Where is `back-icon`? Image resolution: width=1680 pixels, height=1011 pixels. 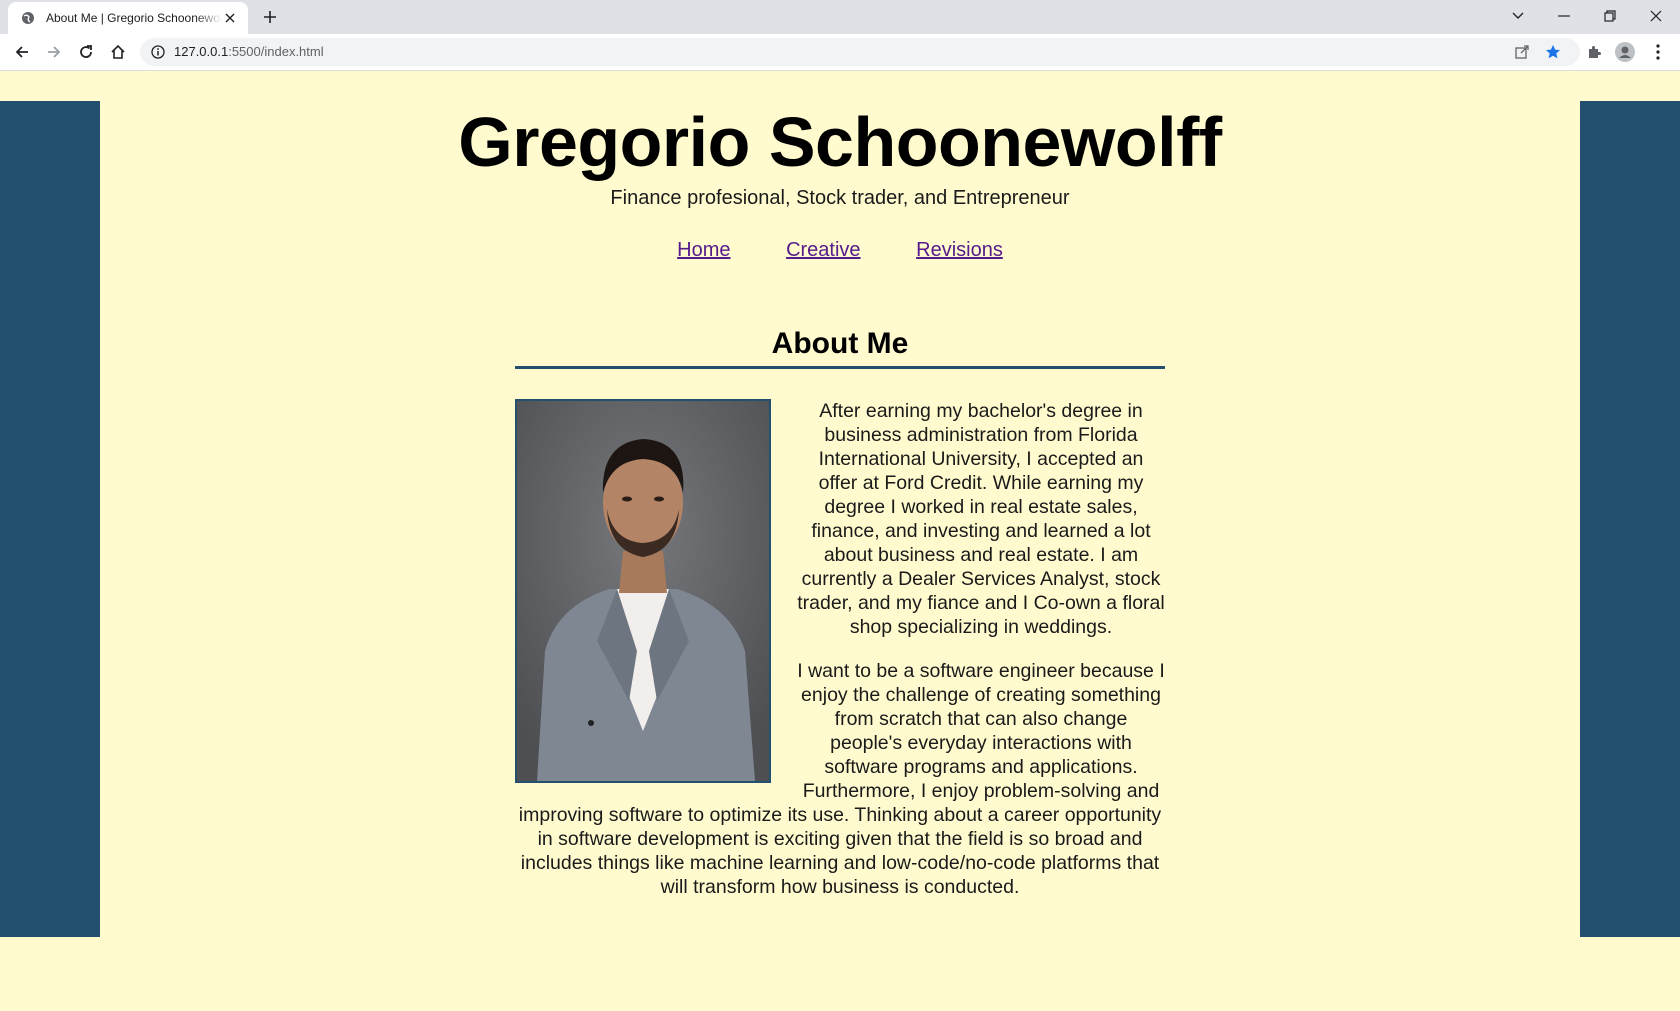
back-icon is located at coordinates (22, 52).